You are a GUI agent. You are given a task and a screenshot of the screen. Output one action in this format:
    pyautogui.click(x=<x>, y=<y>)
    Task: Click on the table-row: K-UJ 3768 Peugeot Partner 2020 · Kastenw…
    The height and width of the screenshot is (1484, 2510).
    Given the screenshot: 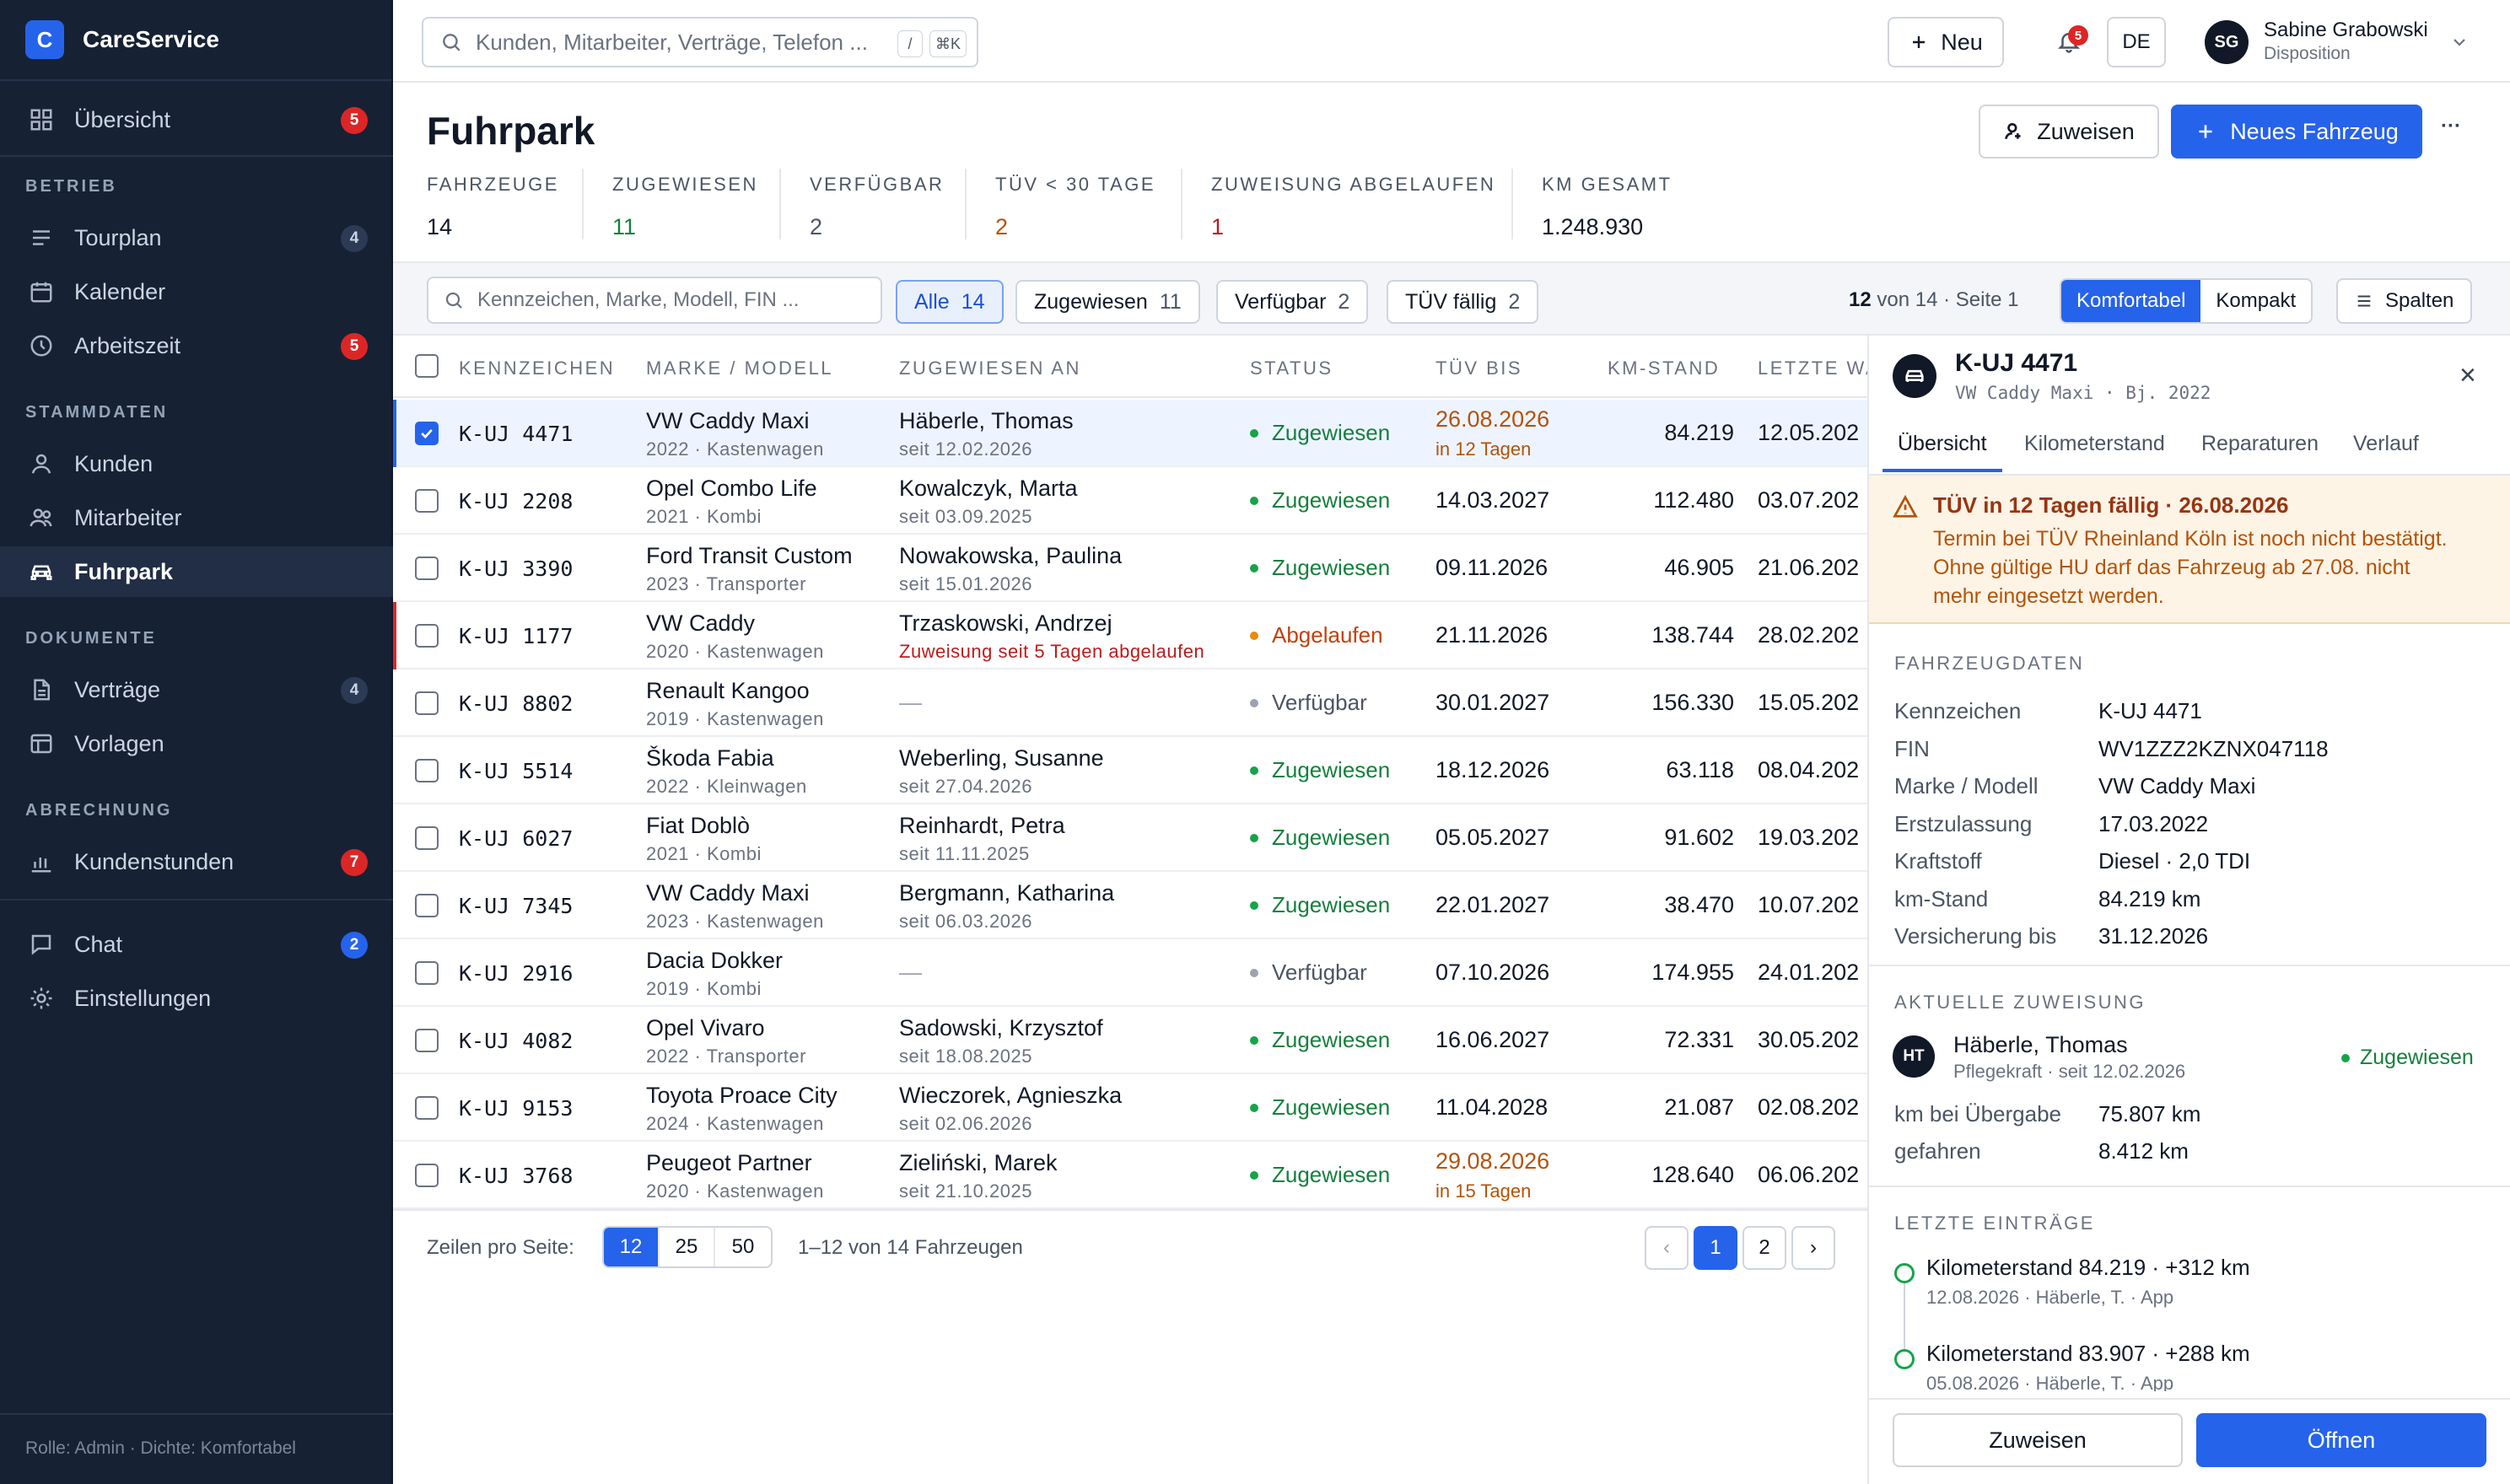 What is the action you would take?
    pyautogui.click(x=1130, y=1175)
    